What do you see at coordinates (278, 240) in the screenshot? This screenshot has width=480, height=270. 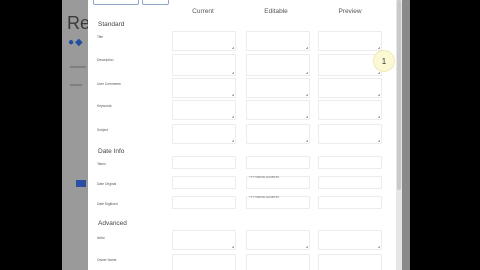 I see `editable-artist-field` at bounding box center [278, 240].